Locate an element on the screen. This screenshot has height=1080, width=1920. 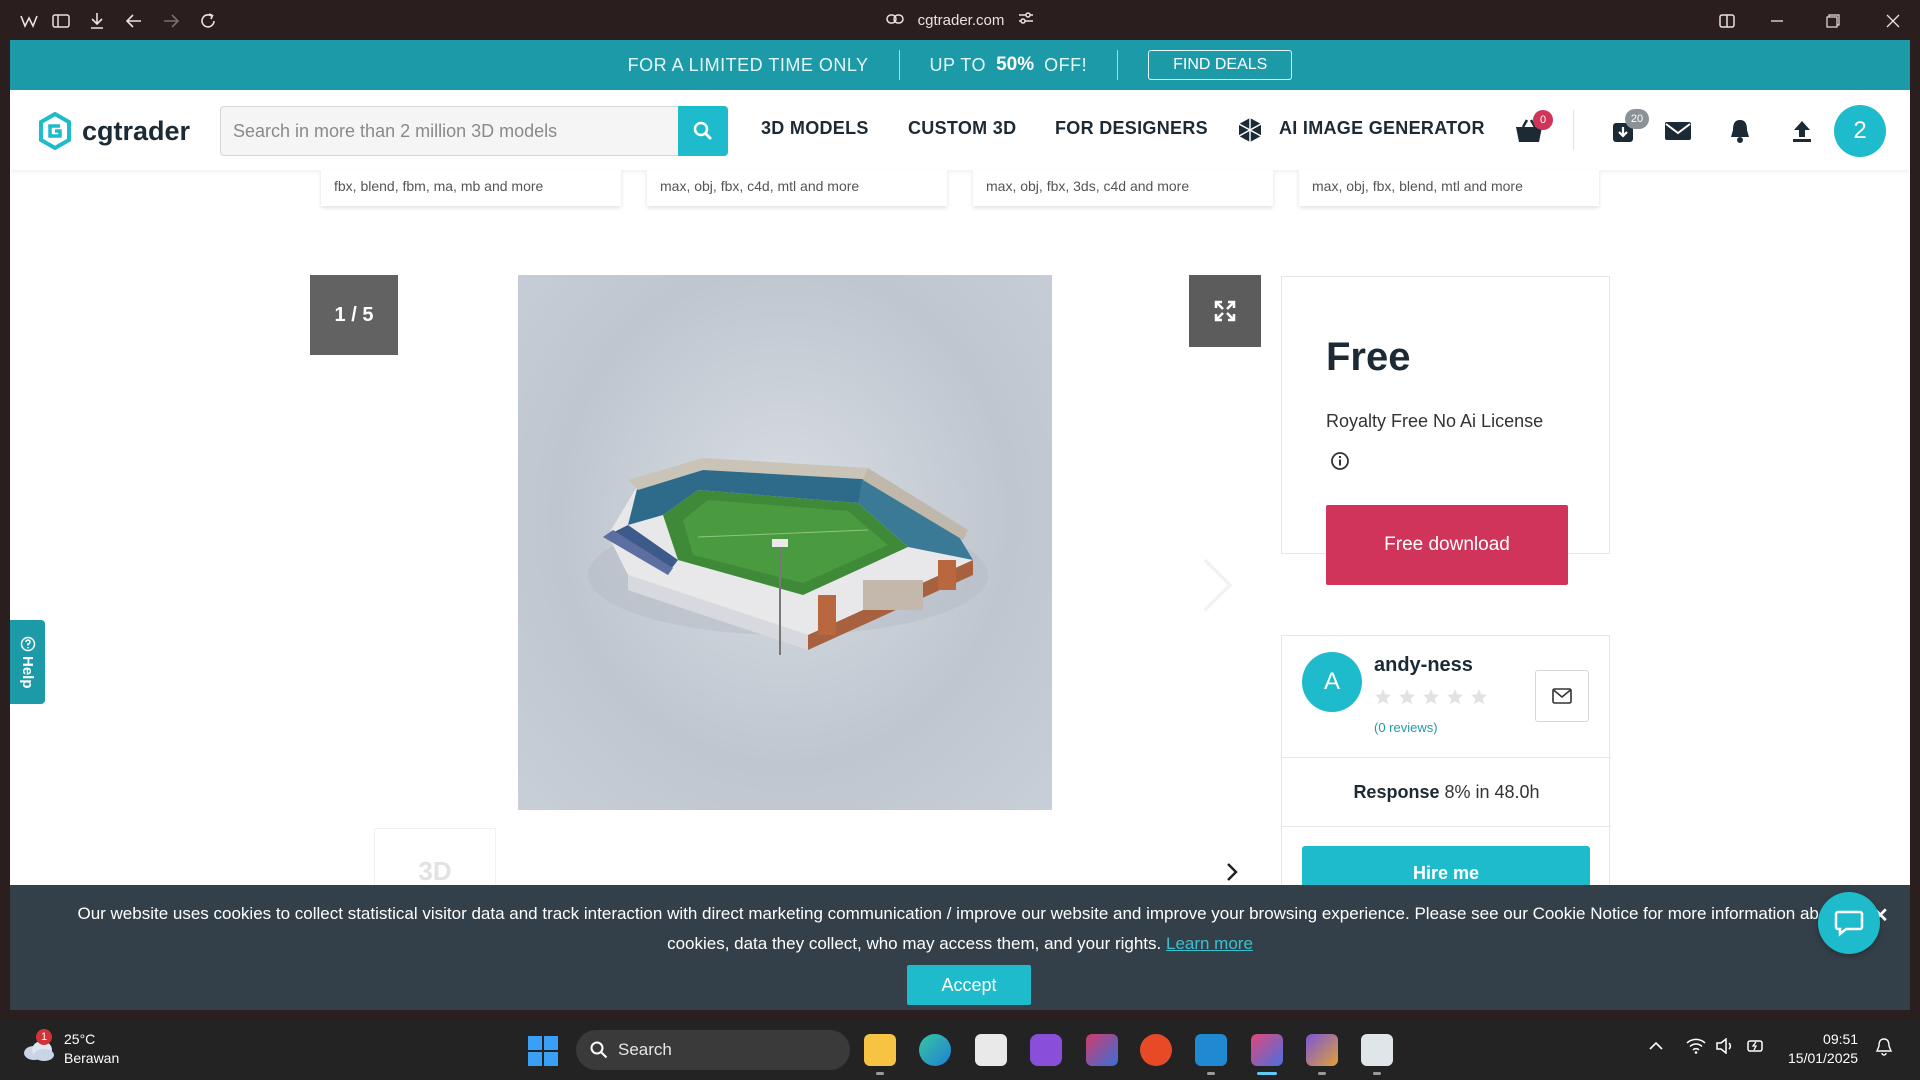
promo-limited-text: FOR A LIMITED TIME ONLY is located at coordinates (748, 64).